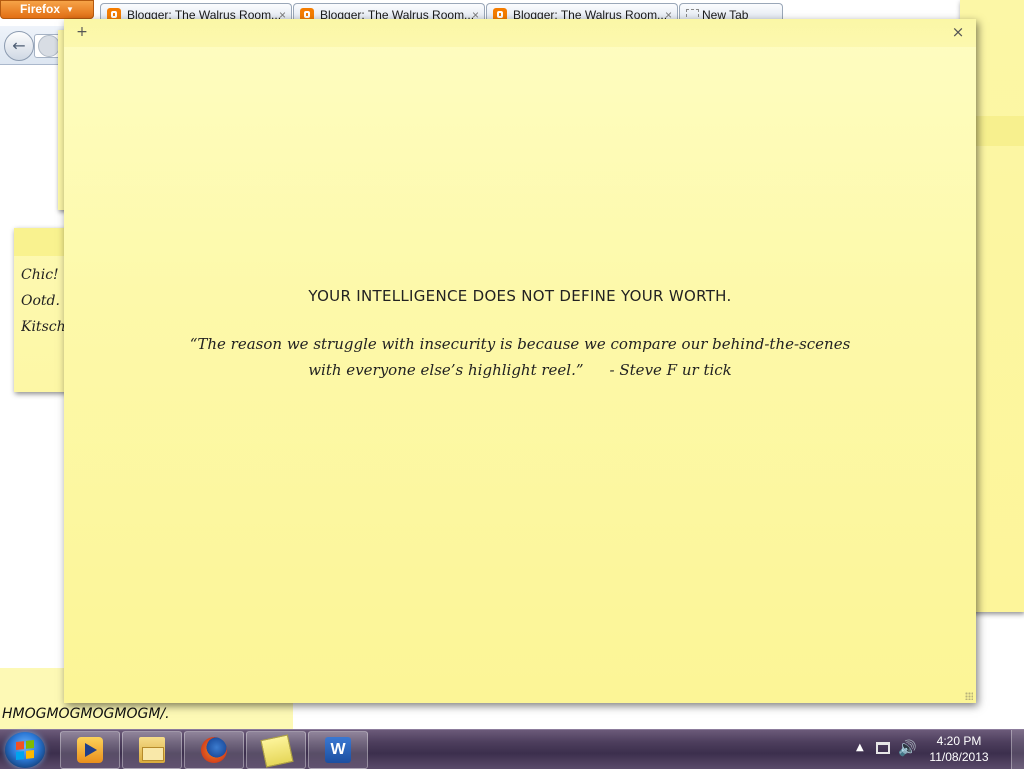 This screenshot has width=1024, height=769. I want to click on windows-explorer-icon, so click(152, 750).